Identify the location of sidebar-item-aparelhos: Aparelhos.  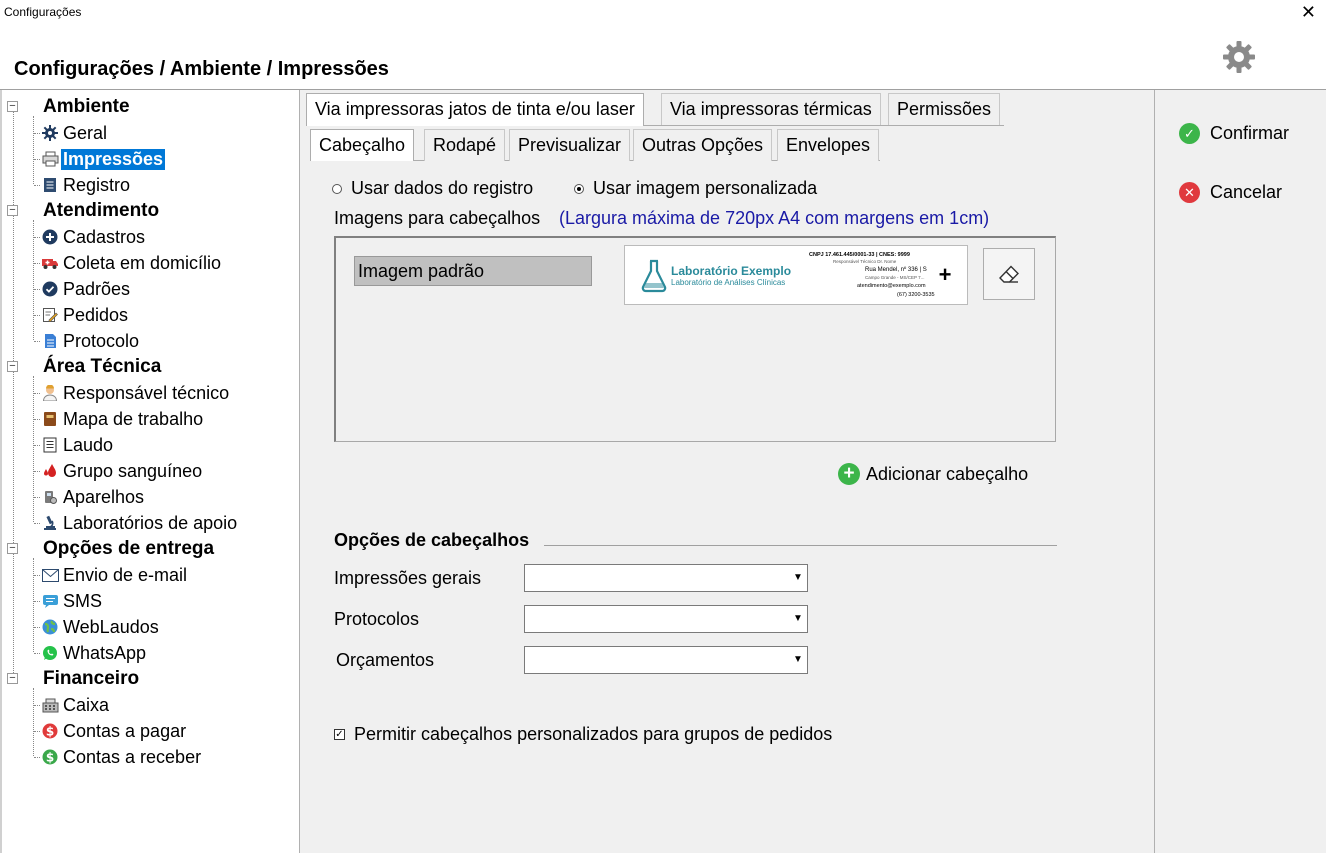
(147, 497).